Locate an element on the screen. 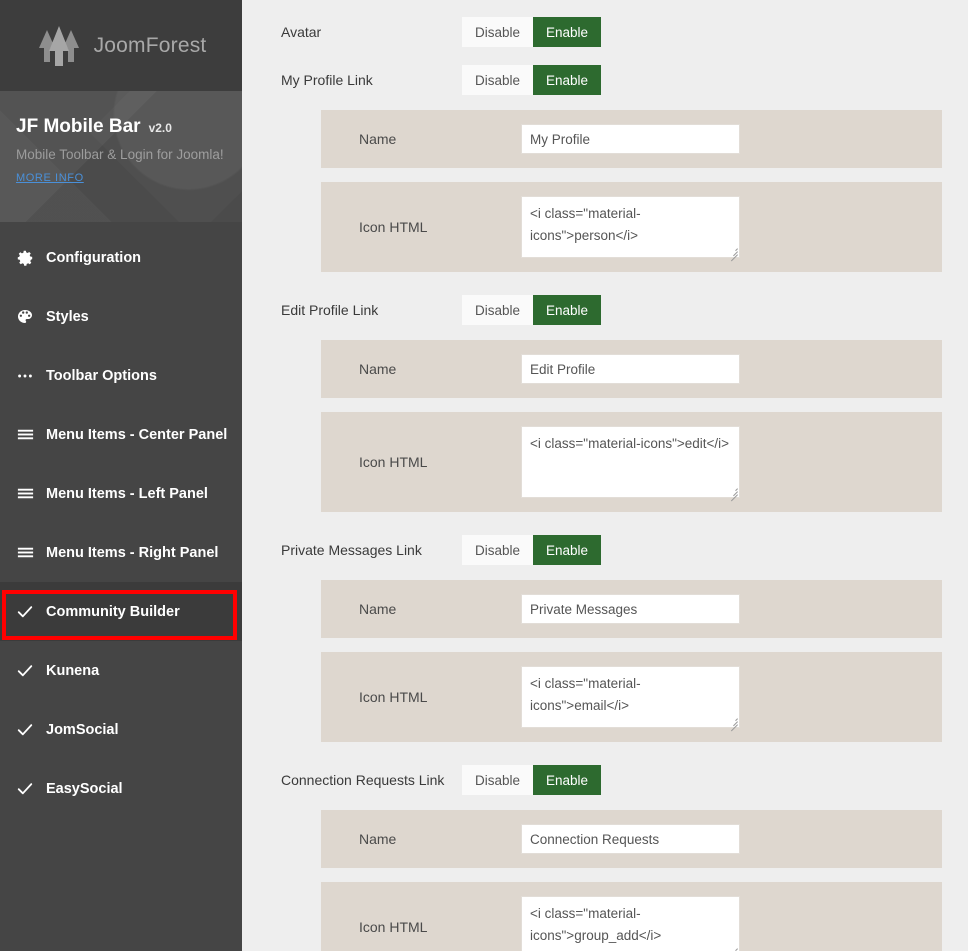 The image size is (968, 951). sidebar-item-label: Menu Items - Center Panel is located at coordinates (137, 434).